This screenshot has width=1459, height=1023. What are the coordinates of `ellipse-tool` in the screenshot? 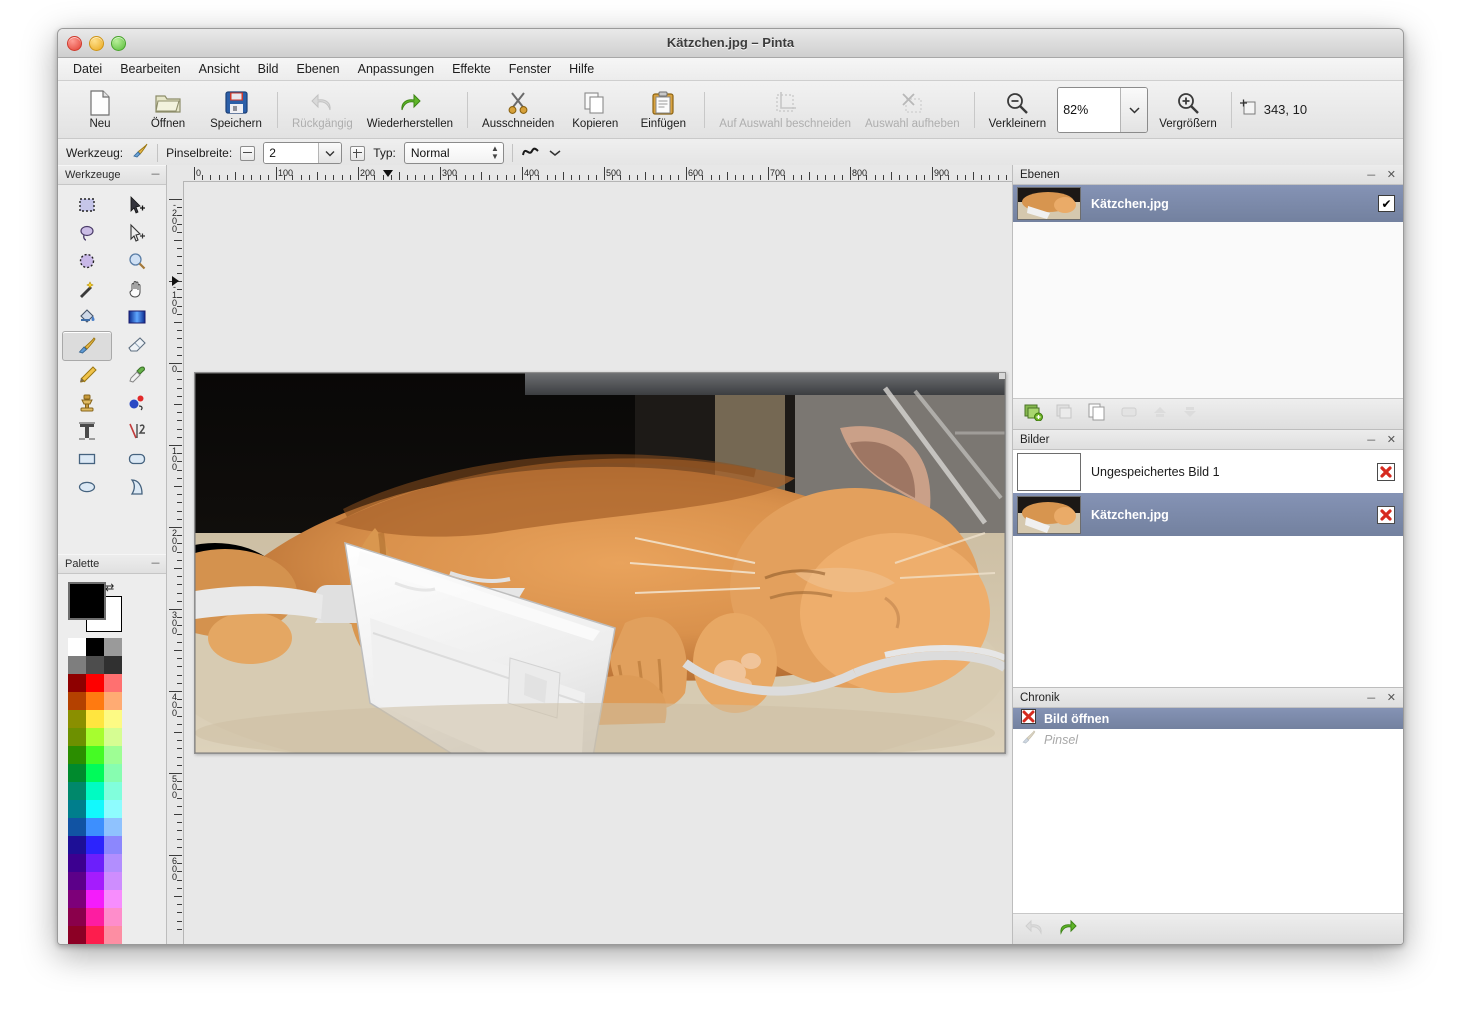 It's located at (87, 487).